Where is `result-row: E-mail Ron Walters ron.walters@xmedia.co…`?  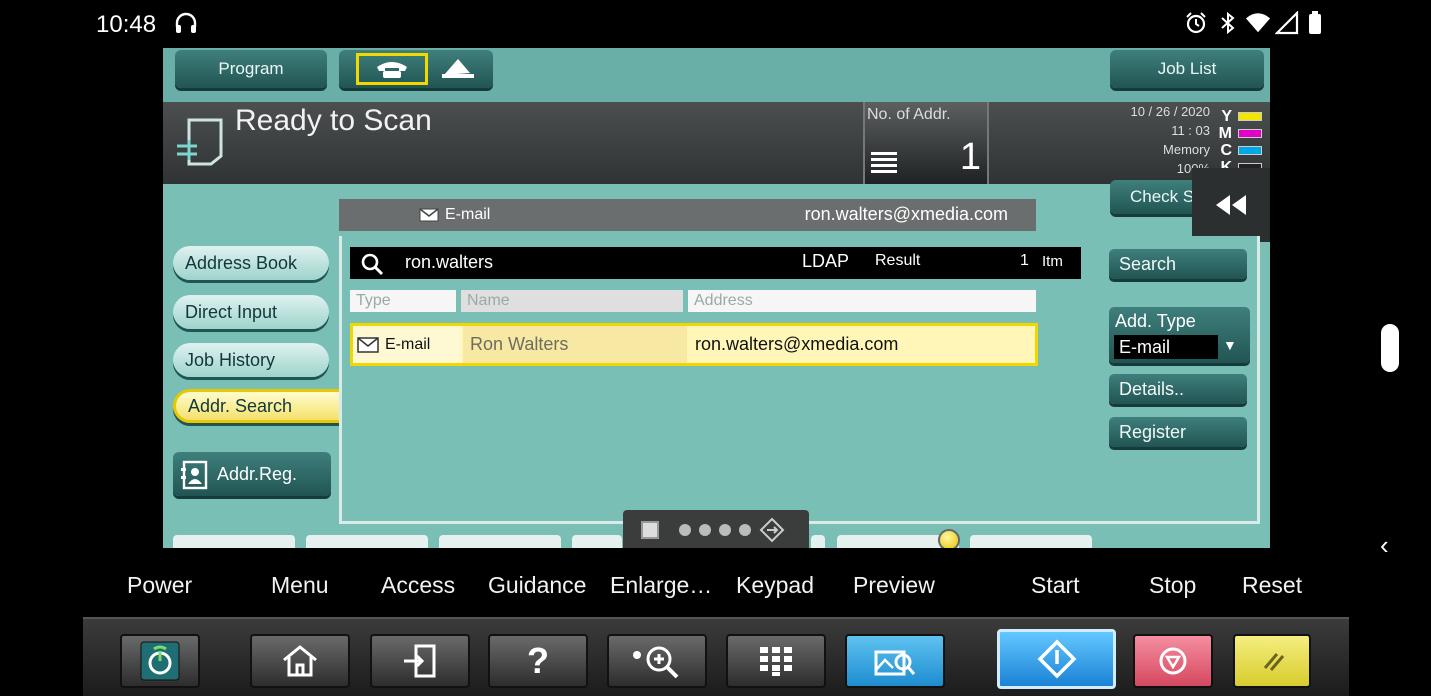 result-row: E-mail Ron Walters ron.walters@xmedia.co… is located at coordinates (694, 344).